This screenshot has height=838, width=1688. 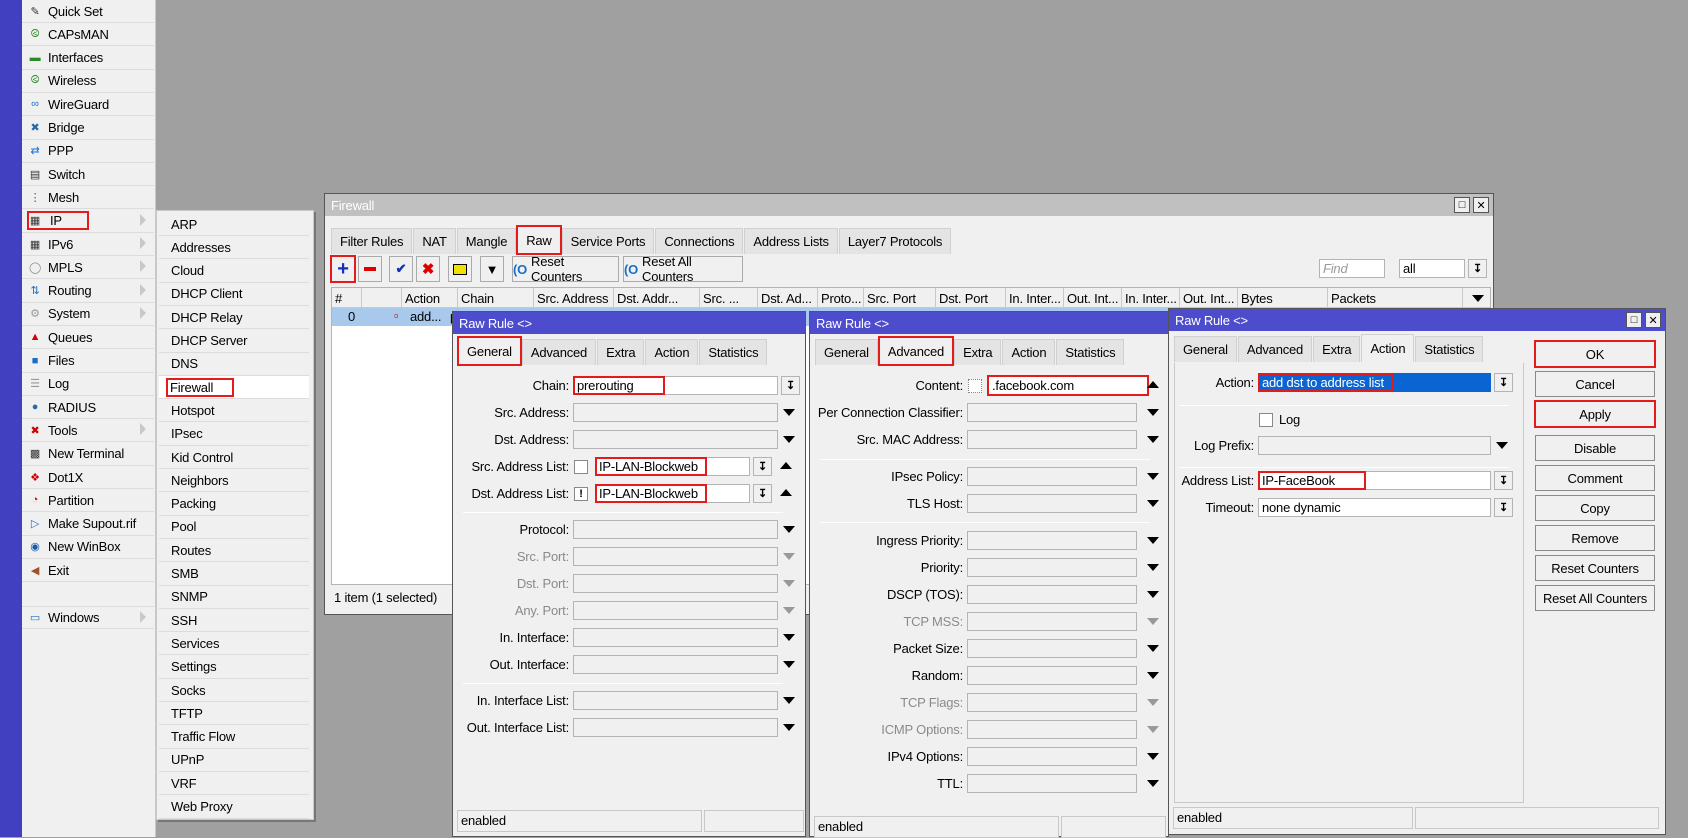 I want to click on ip-submenu-item-services: Services, so click(x=234, y=644).